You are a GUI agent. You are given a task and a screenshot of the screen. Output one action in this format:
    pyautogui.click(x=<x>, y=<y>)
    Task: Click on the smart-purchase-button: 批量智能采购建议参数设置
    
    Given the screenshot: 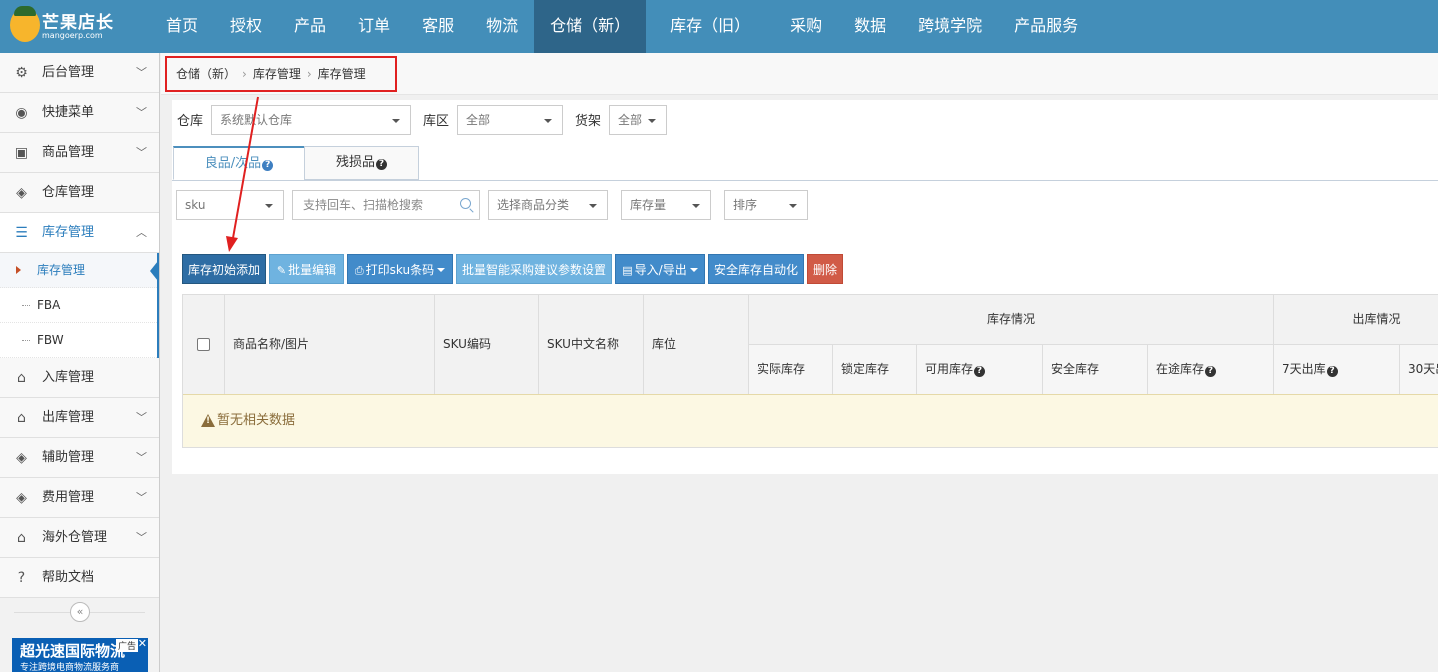 What is the action you would take?
    pyautogui.click(x=534, y=269)
    